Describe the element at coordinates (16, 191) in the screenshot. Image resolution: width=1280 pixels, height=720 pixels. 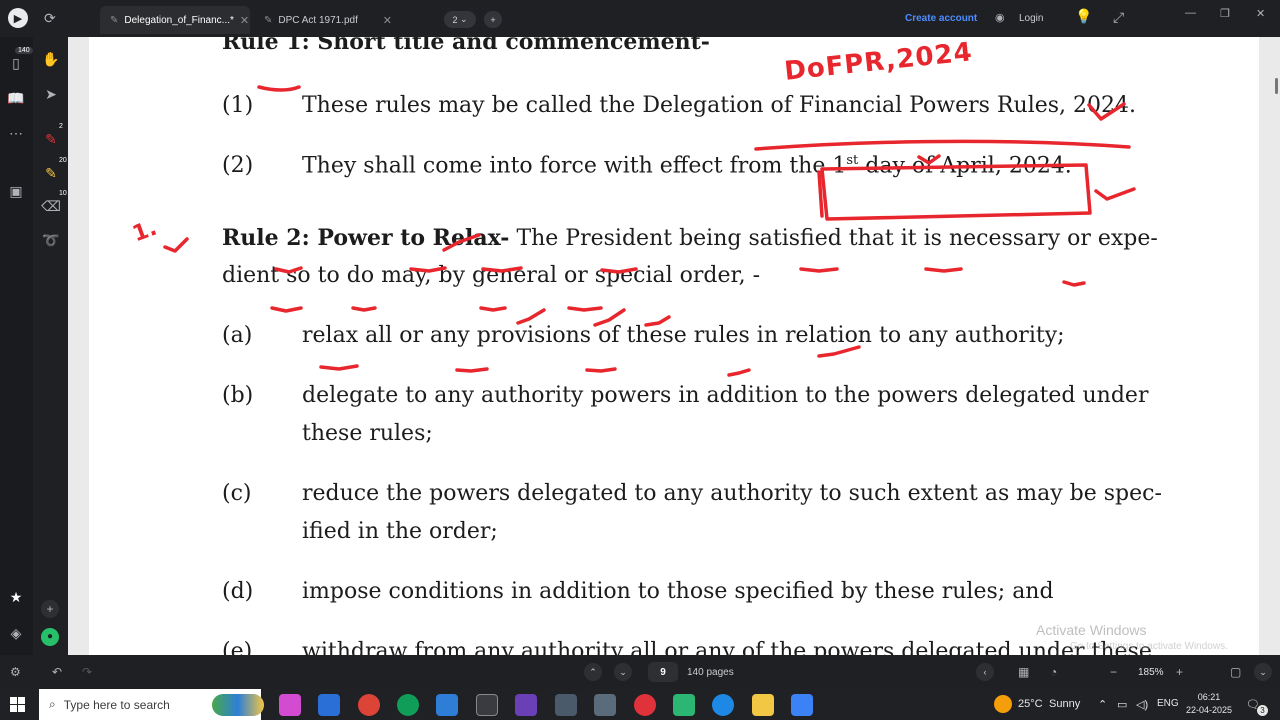
I see `bookmark-panel-icon: ▣` at that location.